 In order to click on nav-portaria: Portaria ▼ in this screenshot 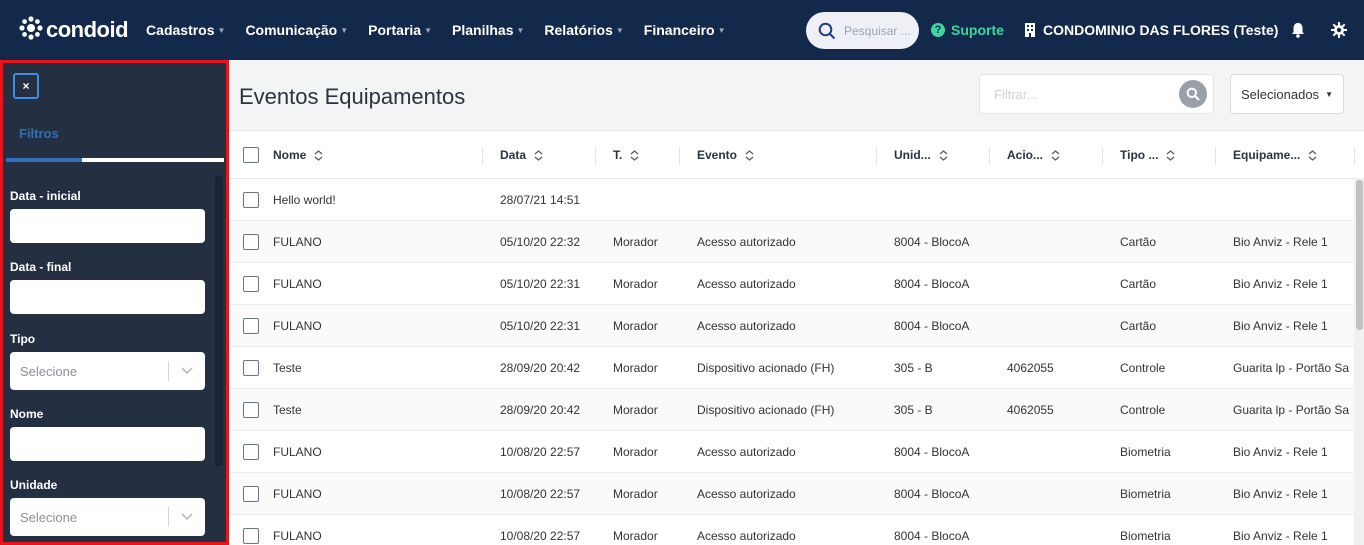, I will do `click(400, 30)`.